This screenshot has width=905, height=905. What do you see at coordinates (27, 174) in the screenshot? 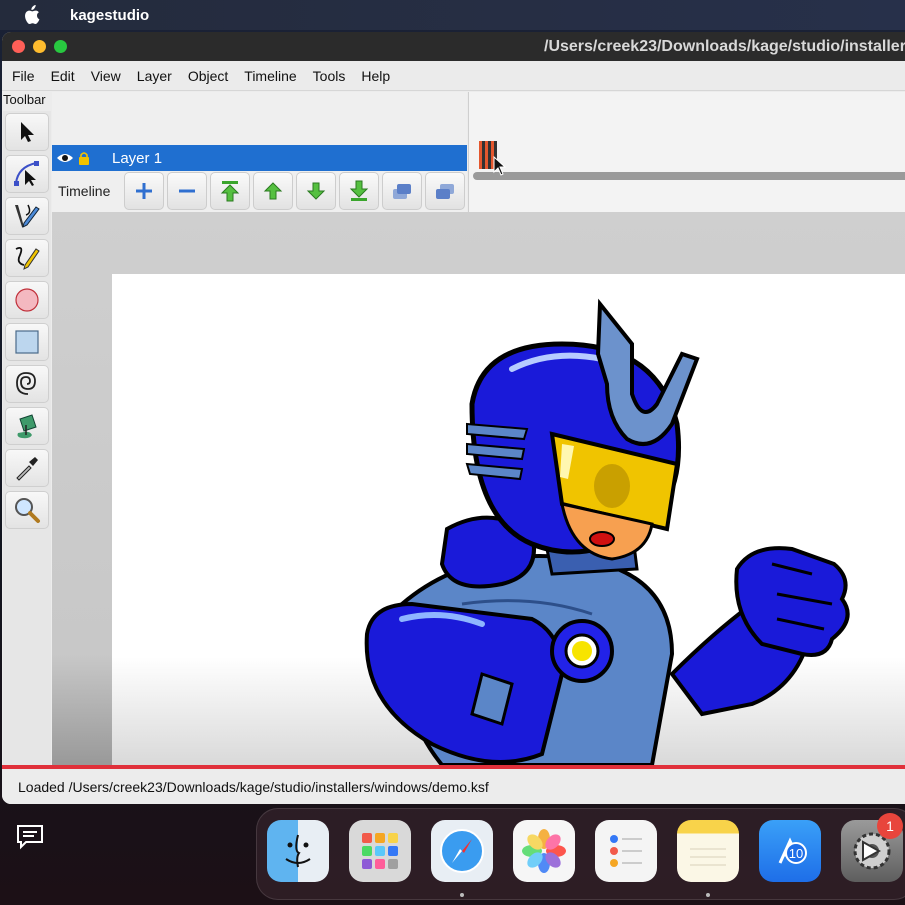
I see `node-tool-icon` at bounding box center [27, 174].